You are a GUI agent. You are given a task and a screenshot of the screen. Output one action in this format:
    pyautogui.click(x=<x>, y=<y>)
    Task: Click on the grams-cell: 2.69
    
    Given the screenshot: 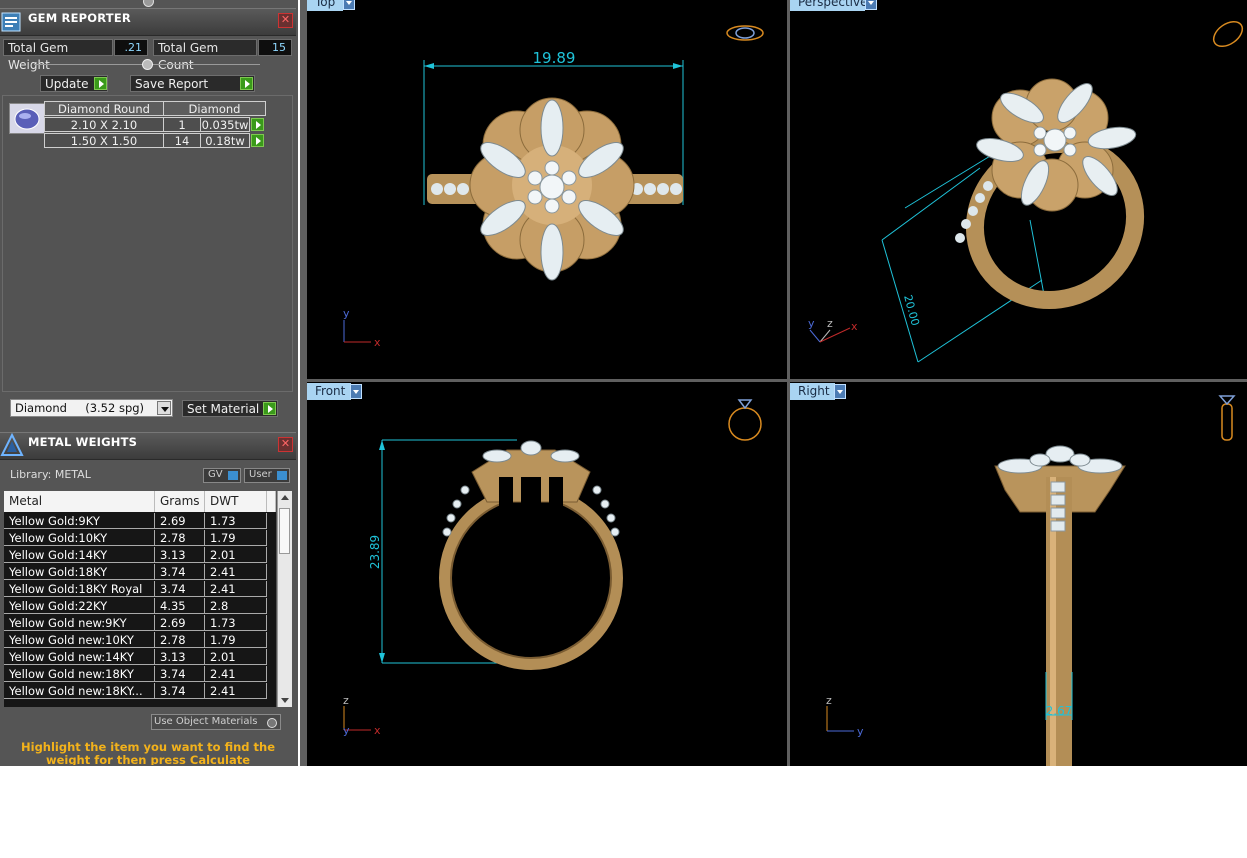 What is the action you would take?
    pyautogui.click(x=180, y=521)
    